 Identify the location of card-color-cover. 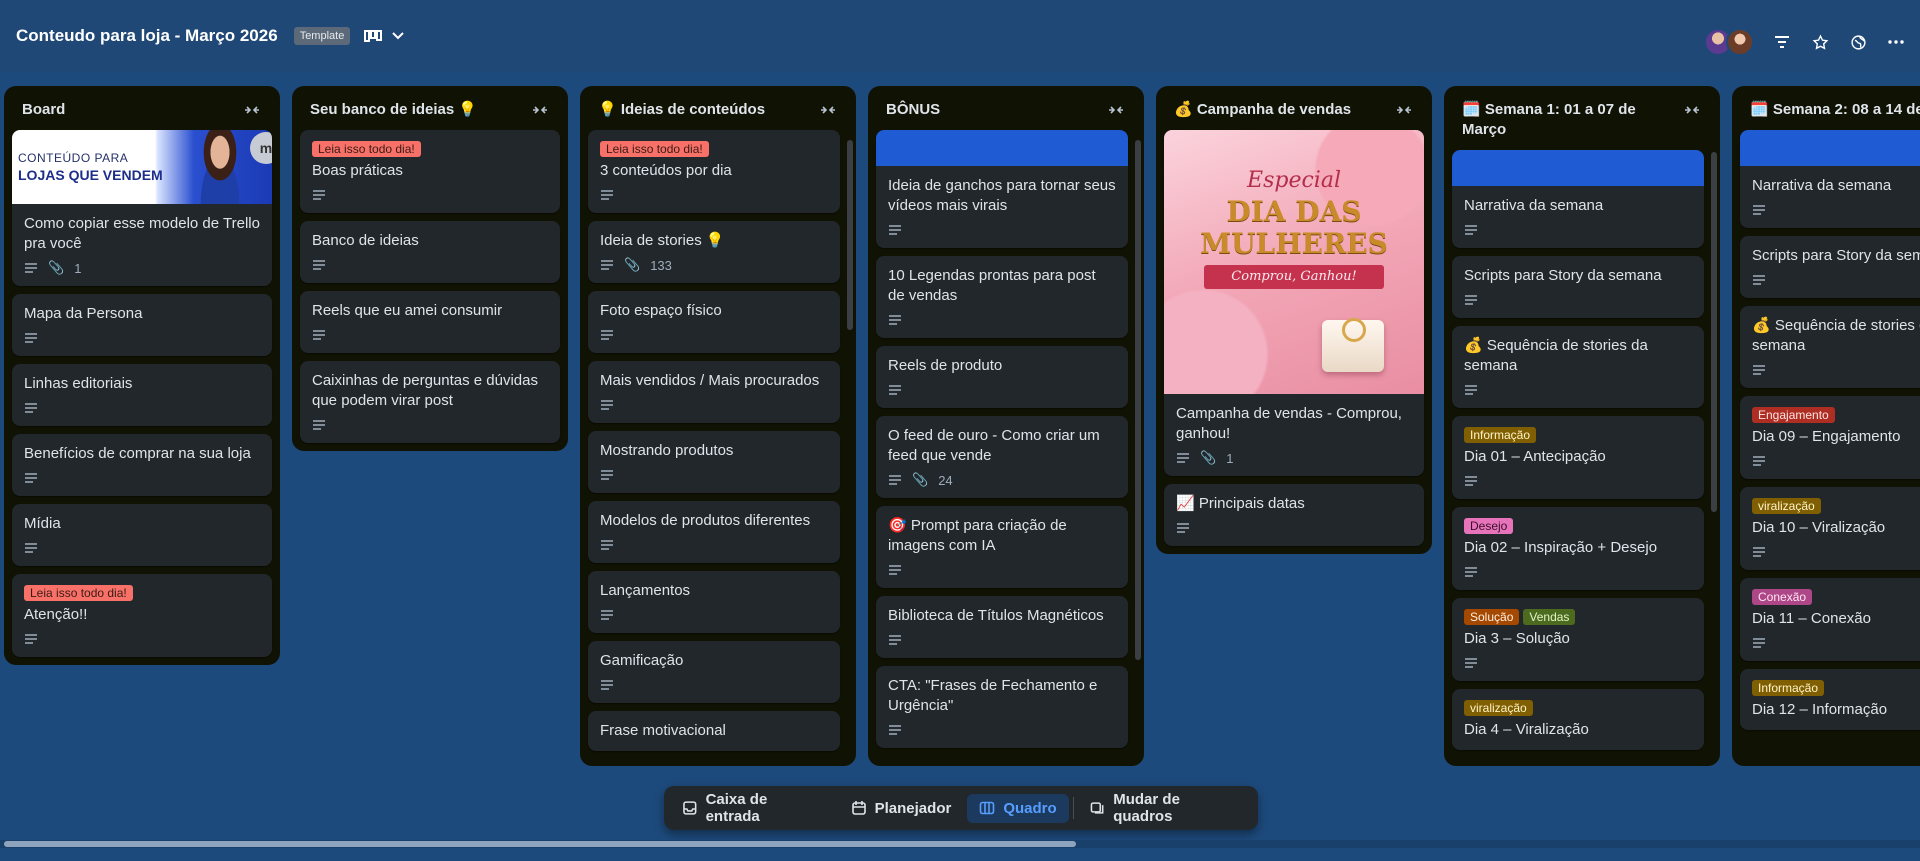
(1830, 148).